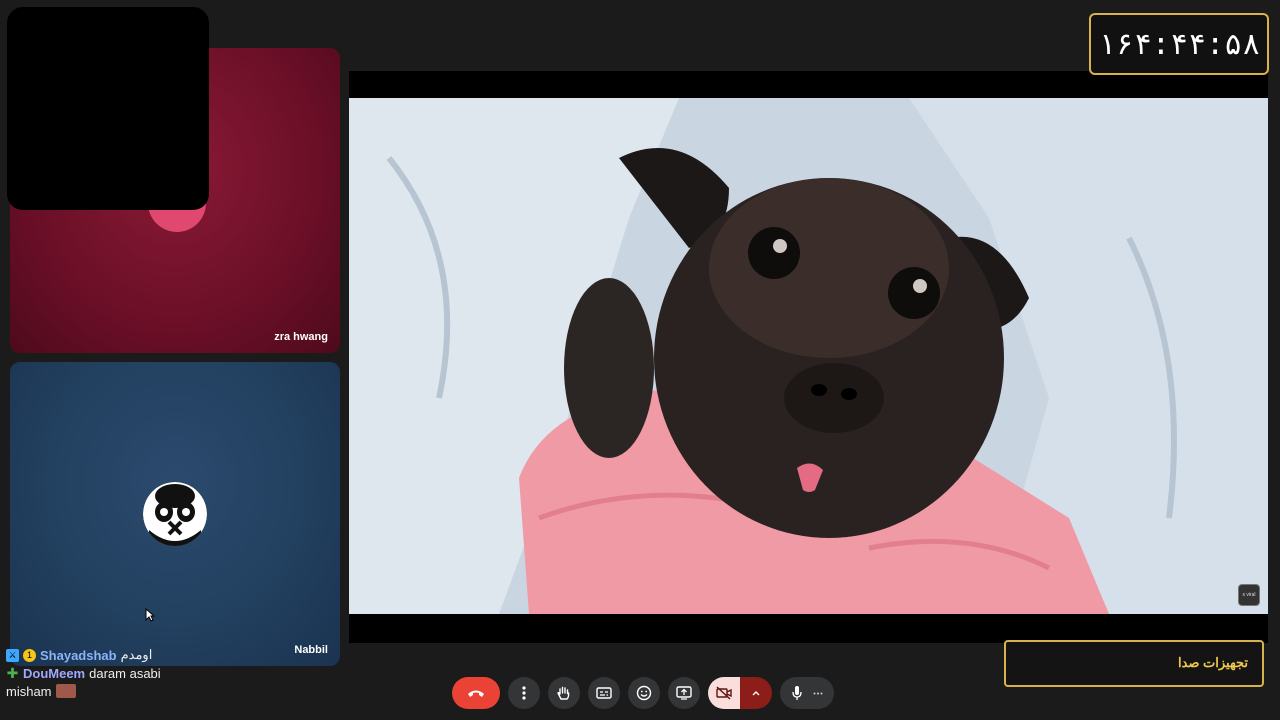  I want to click on more-horizontal-icon, so click(818, 693).